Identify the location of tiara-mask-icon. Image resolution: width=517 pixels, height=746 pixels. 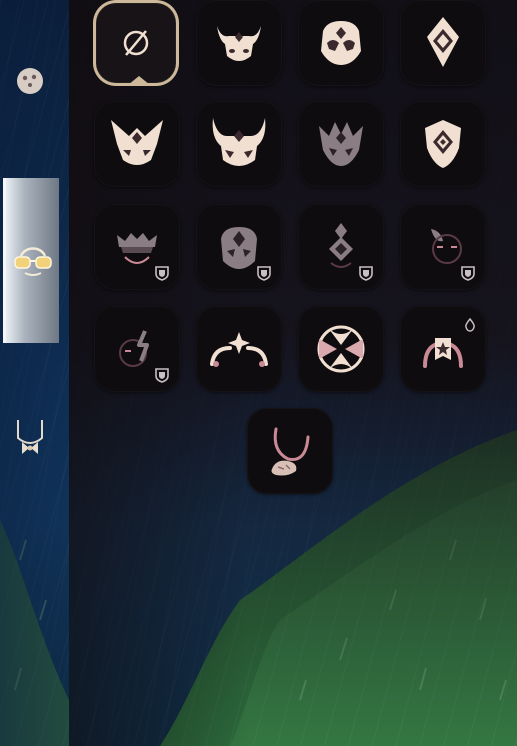
(137, 248).